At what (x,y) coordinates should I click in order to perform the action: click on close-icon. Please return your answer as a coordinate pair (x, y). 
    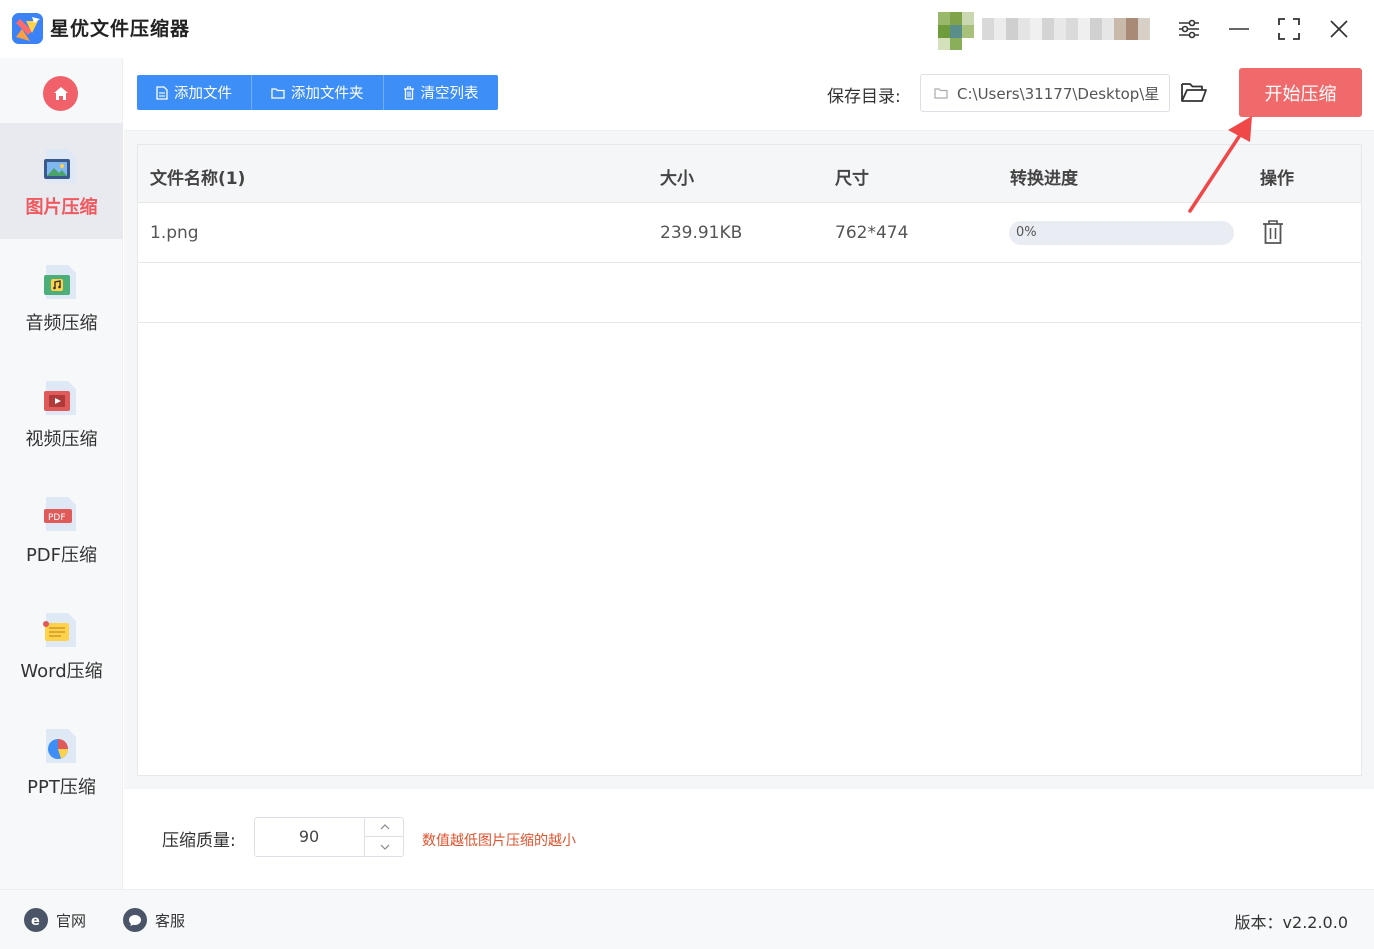
    Looking at the image, I should click on (1339, 29).